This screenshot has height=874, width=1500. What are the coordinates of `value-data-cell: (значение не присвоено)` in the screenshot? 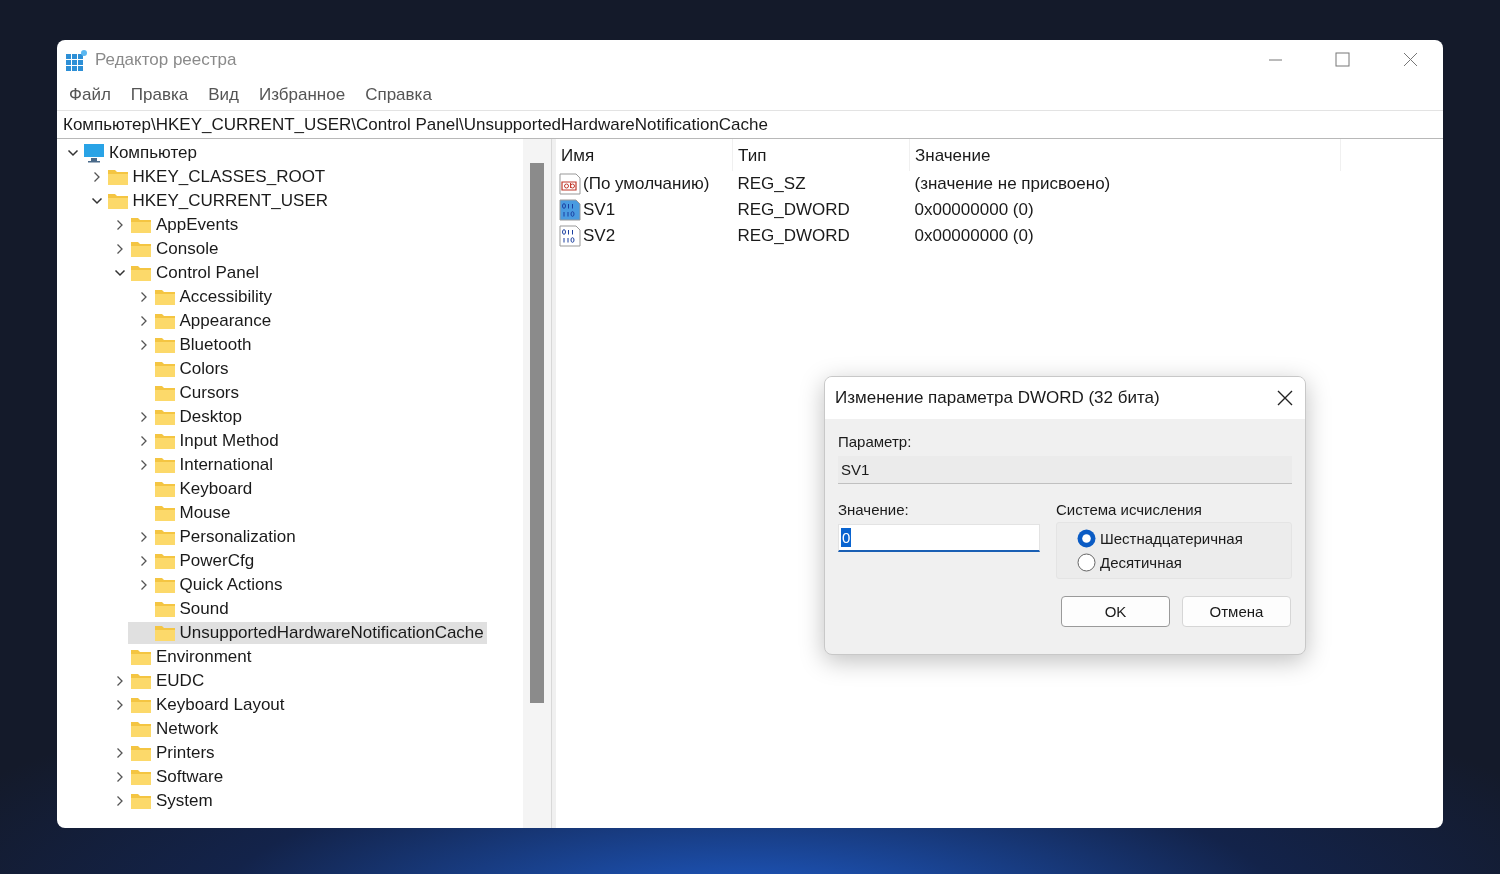 It's located at (1125, 184).